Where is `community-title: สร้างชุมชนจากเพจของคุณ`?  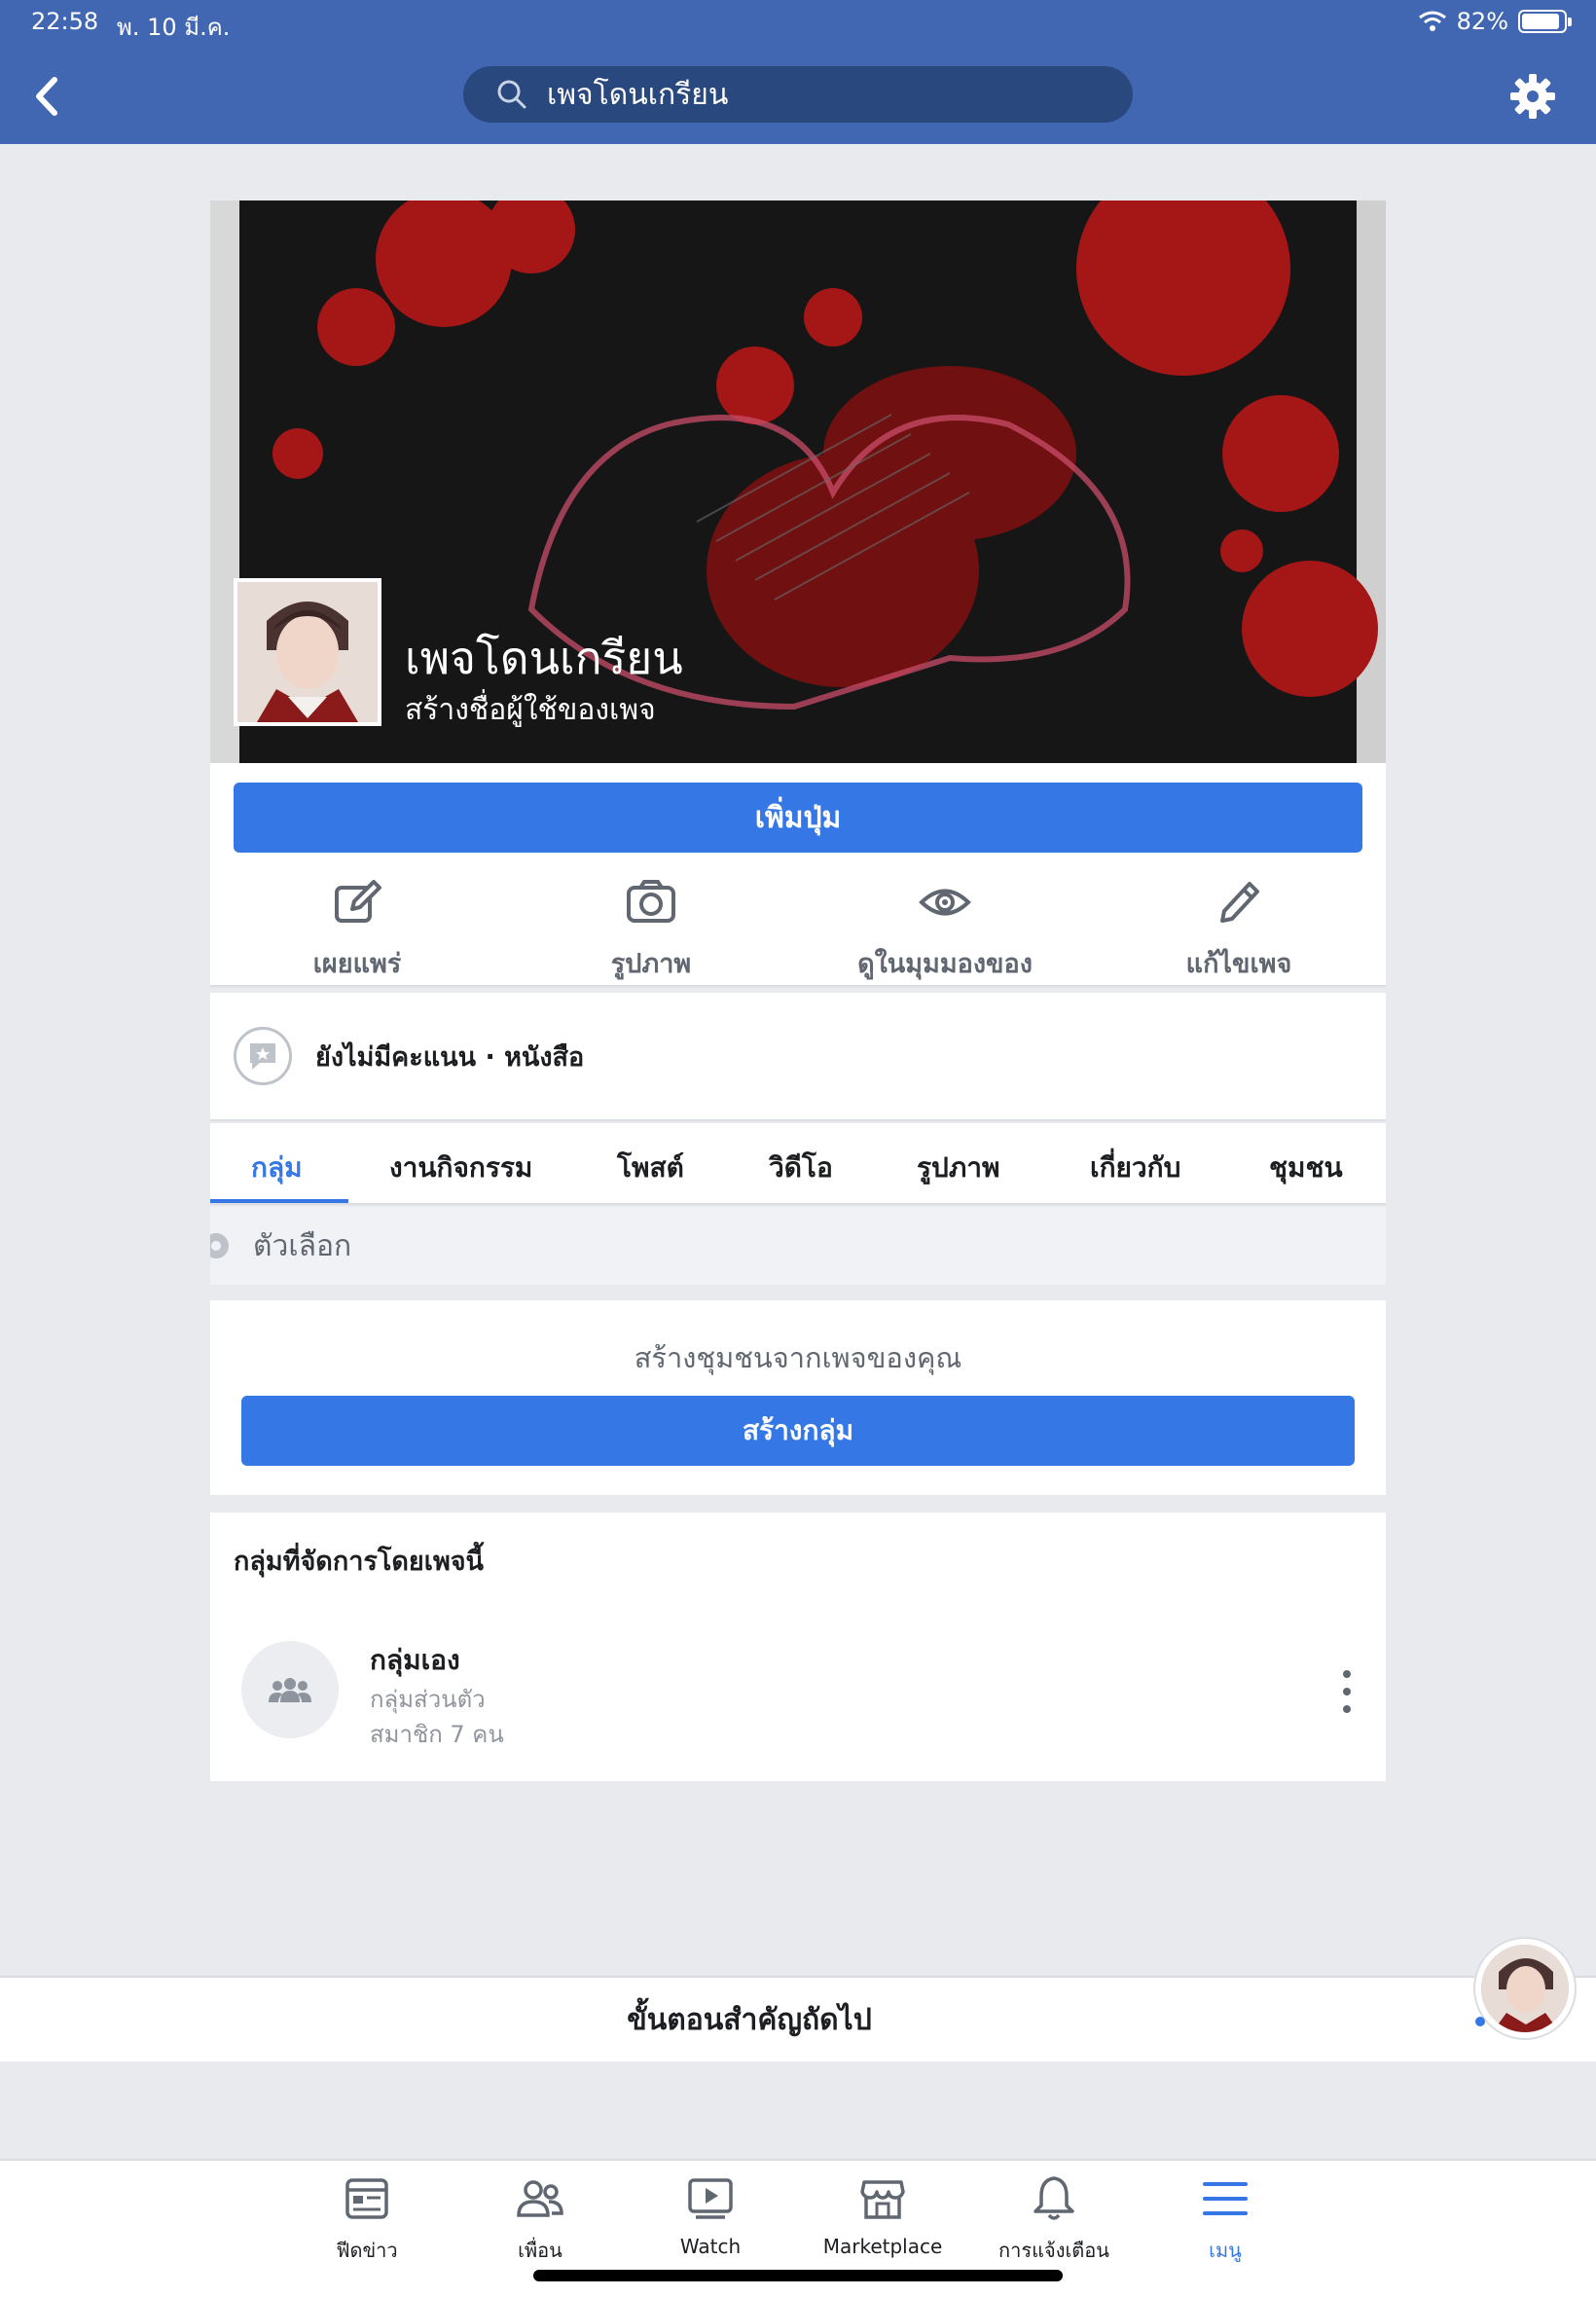
community-title: สร้างชุมชนจากเพจของคุณ is located at coordinates (798, 1357).